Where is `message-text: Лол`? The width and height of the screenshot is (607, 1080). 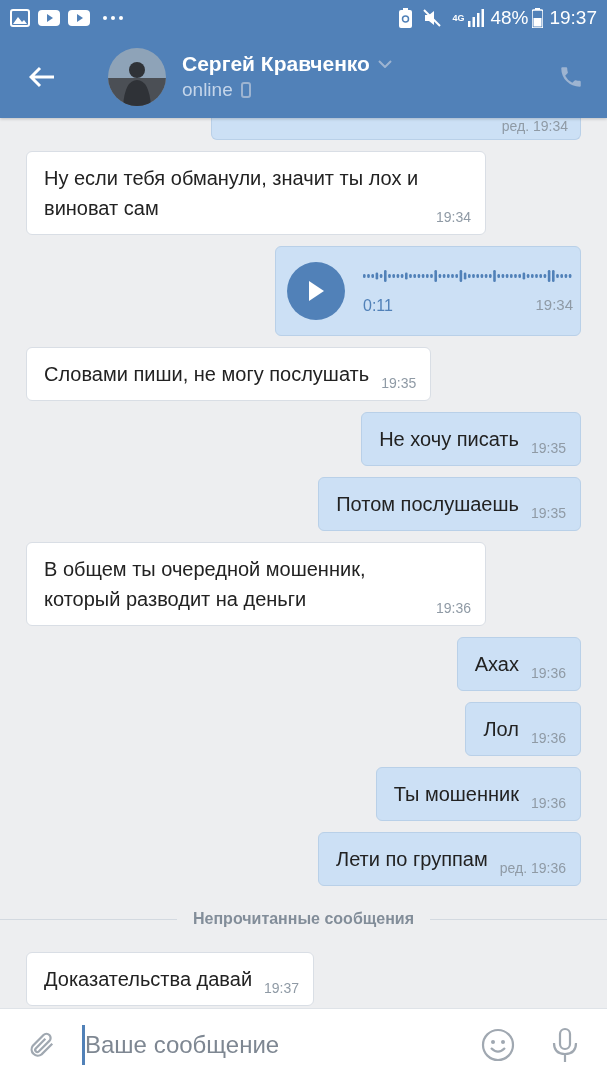
message-text: Лол is located at coordinates (501, 729).